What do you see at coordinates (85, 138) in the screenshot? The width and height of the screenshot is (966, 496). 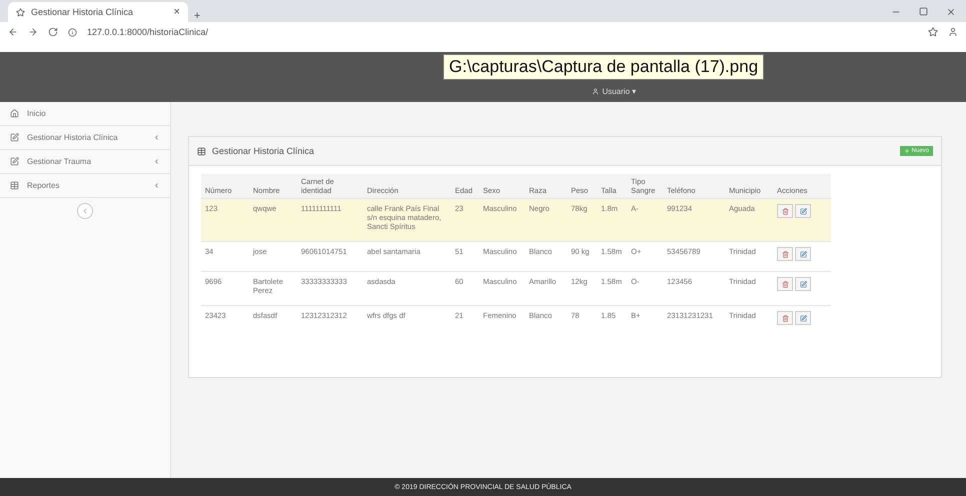 I see `sidebar-item: Gestionar Historia Clínica` at bounding box center [85, 138].